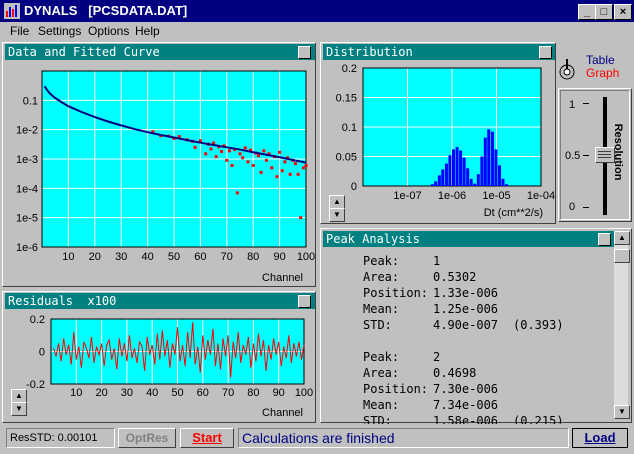 This screenshot has width=634, height=454. I want to click on peak-field-label: Mean:, so click(381, 309).